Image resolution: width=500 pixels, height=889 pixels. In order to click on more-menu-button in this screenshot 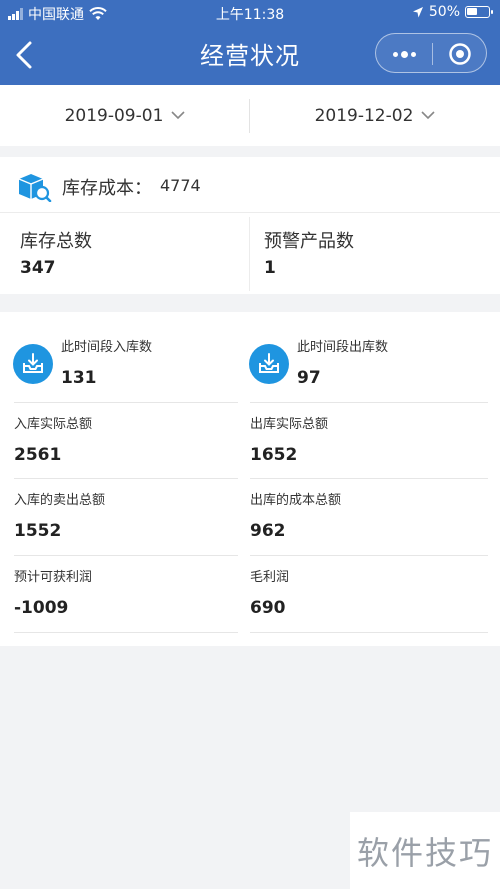, I will do `click(404, 54)`.